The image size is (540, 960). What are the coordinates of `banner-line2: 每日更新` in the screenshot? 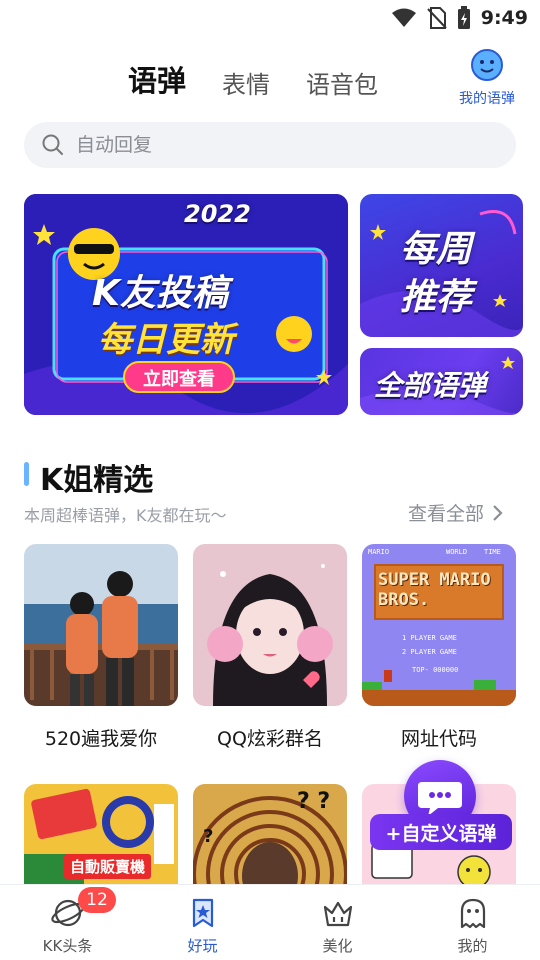 It's located at (166, 340).